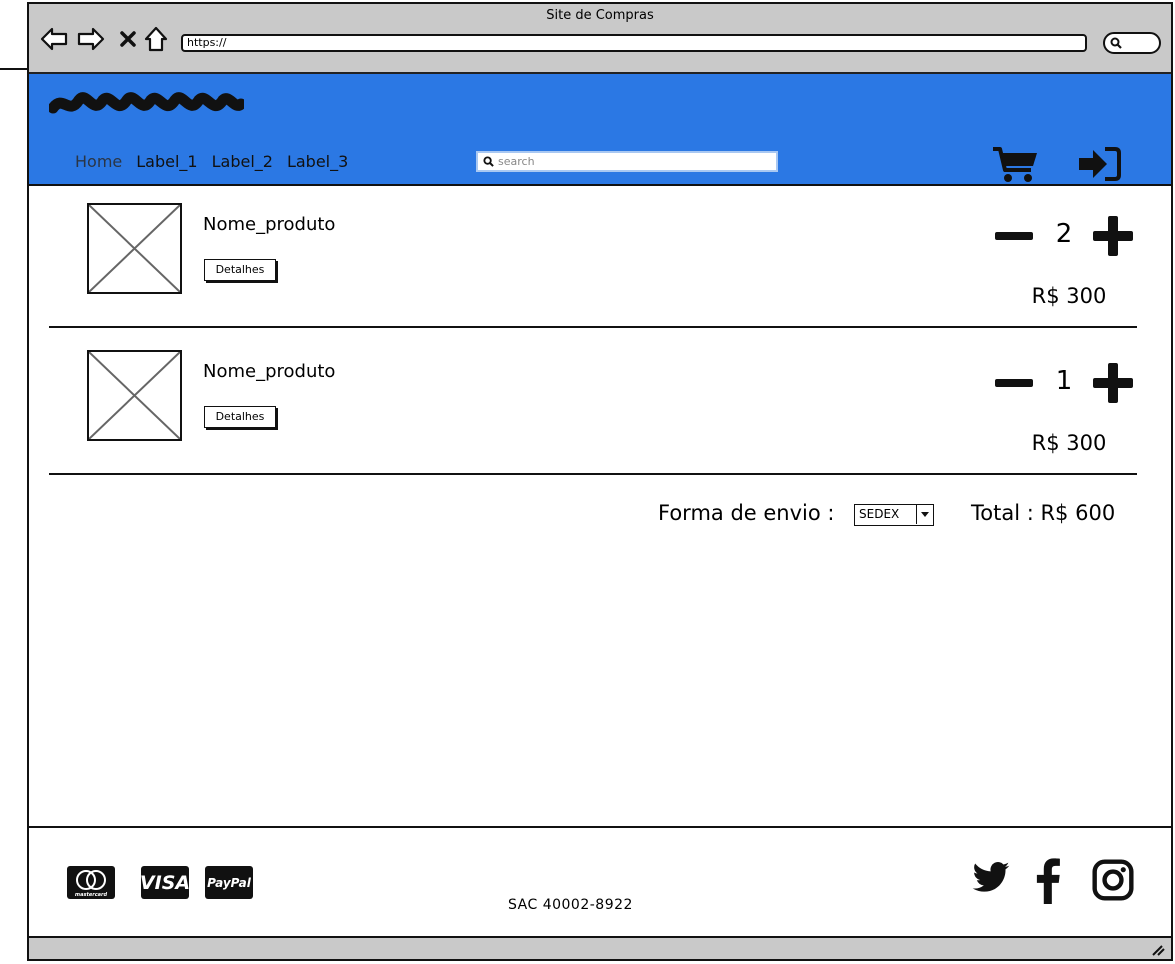 This screenshot has width=1175, height=964. I want to click on twitter-icon, so click(991, 880).